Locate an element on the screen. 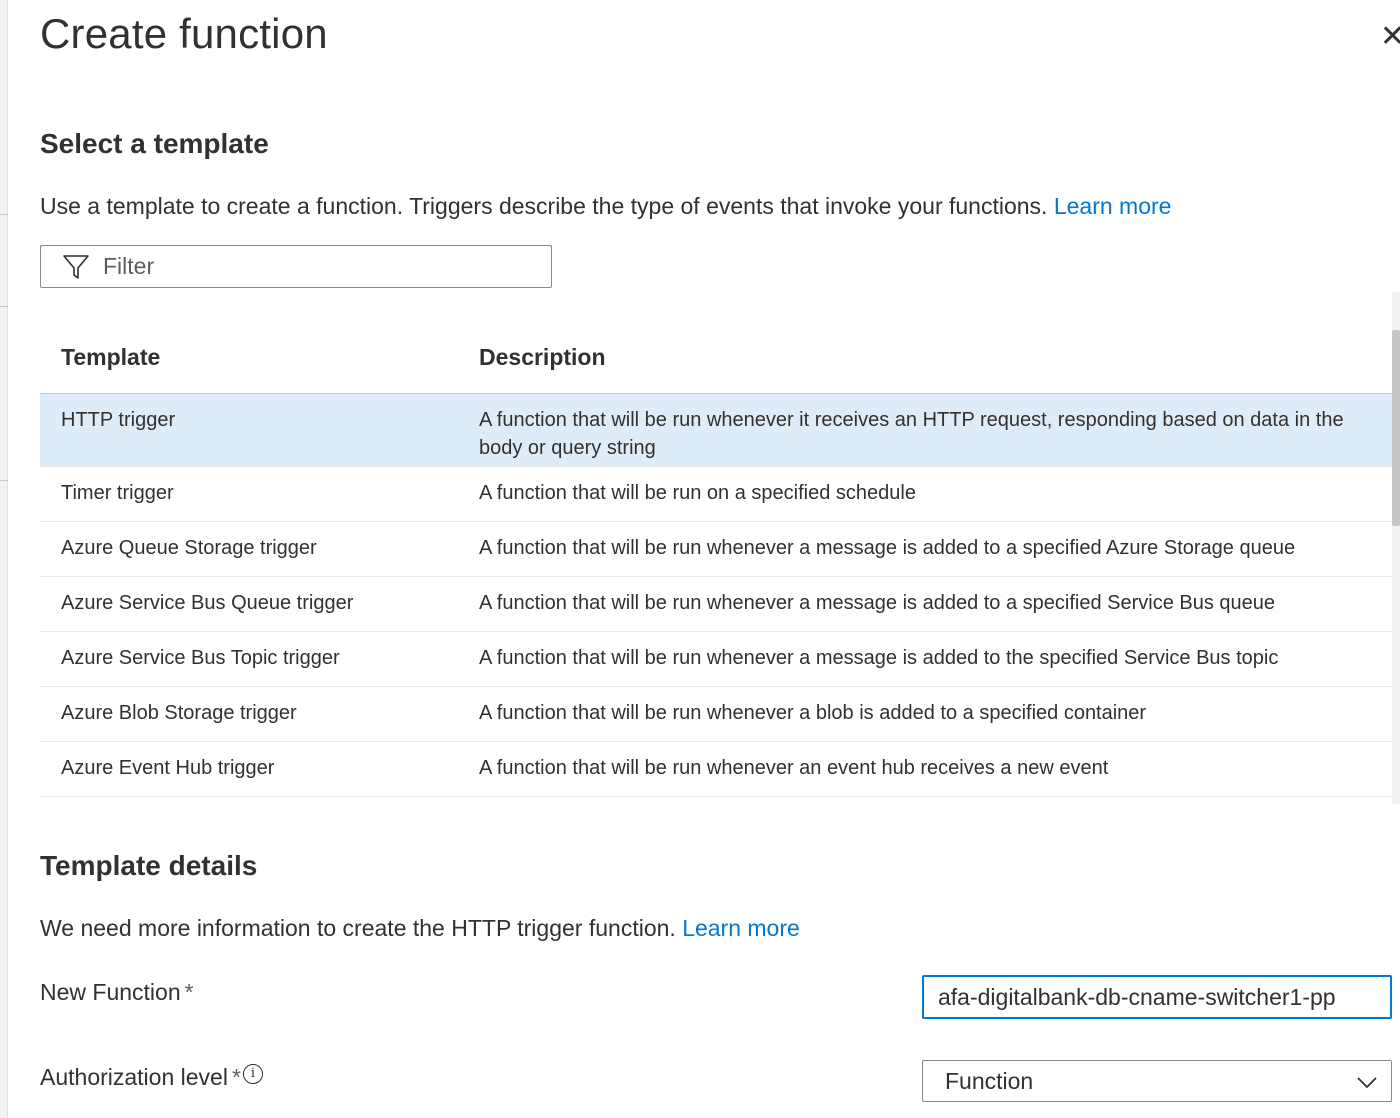  template-details-heading: Template details is located at coordinates (149, 865).